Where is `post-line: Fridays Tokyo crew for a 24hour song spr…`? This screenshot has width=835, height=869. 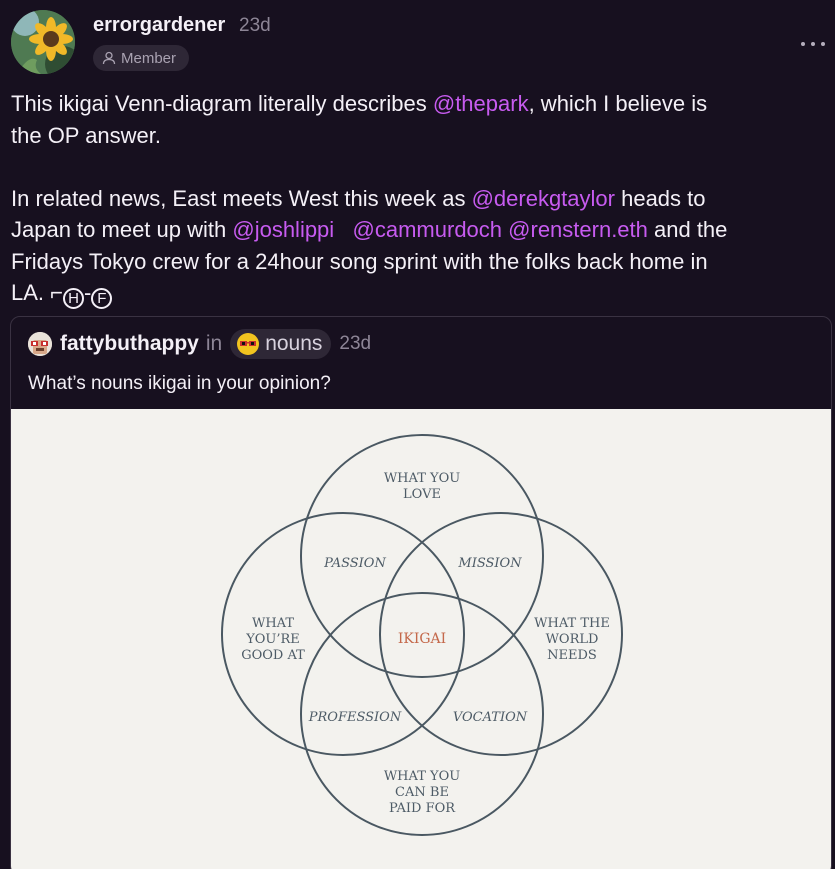 post-line: Fridays Tokyo crew for a 24hour song spr… is located at coordinates (418, 262).